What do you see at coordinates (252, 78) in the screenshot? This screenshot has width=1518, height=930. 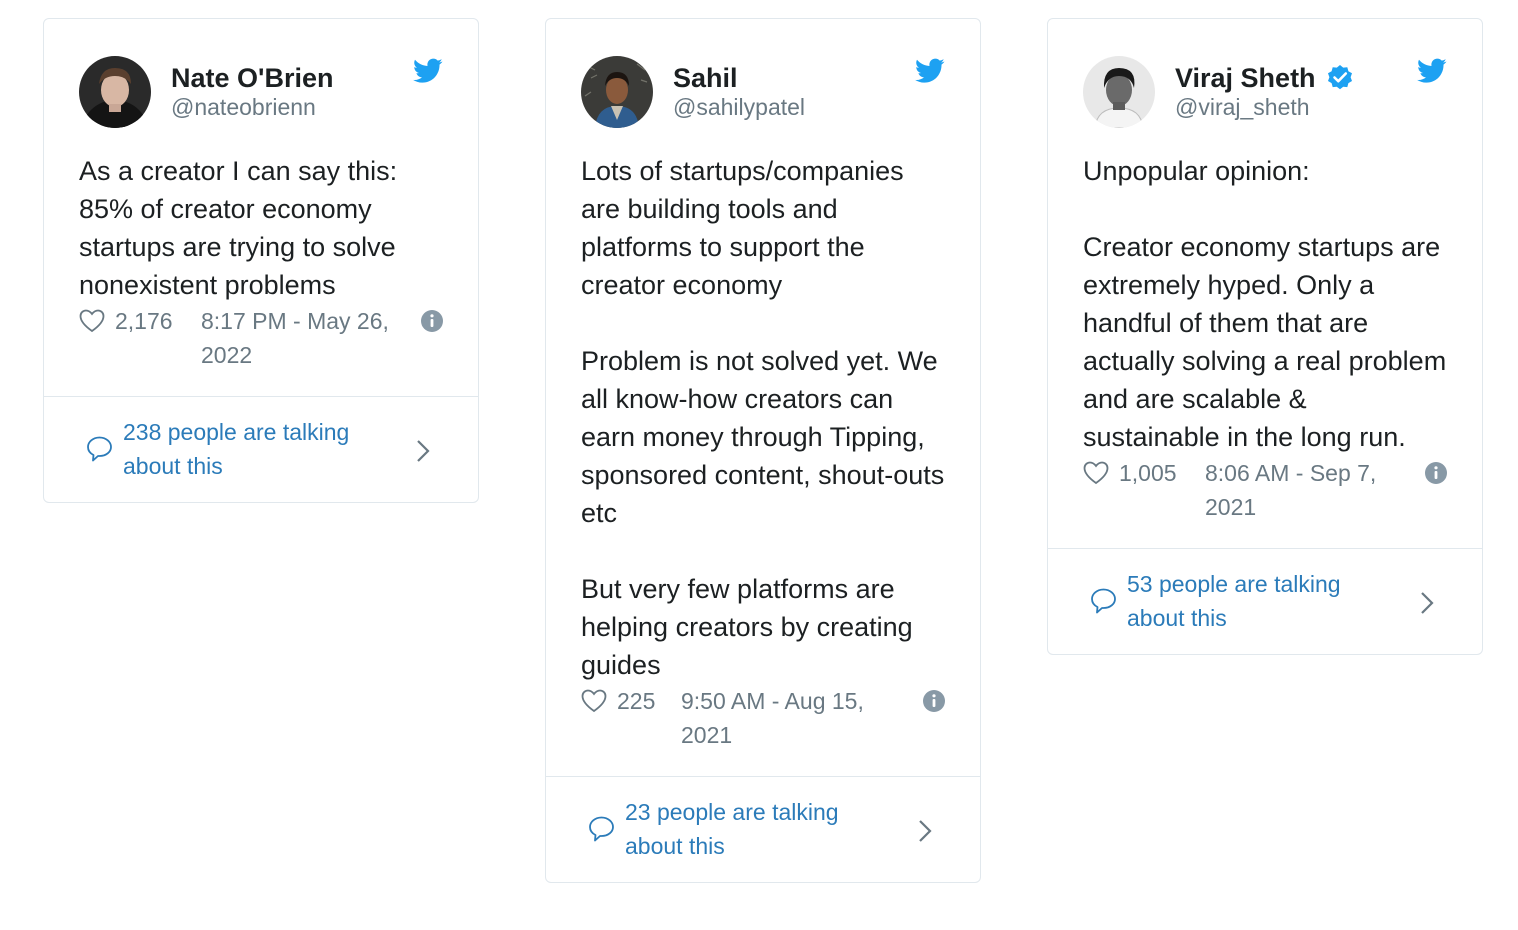 I see `author-name: Nate O'Brien` at bounding box center [252, 78].